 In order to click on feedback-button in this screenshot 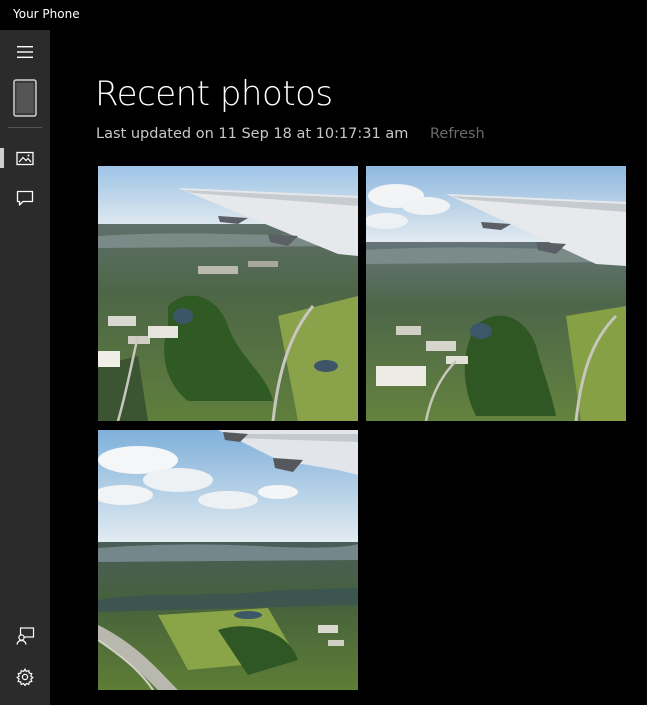, I will do `click(25, 636)`.